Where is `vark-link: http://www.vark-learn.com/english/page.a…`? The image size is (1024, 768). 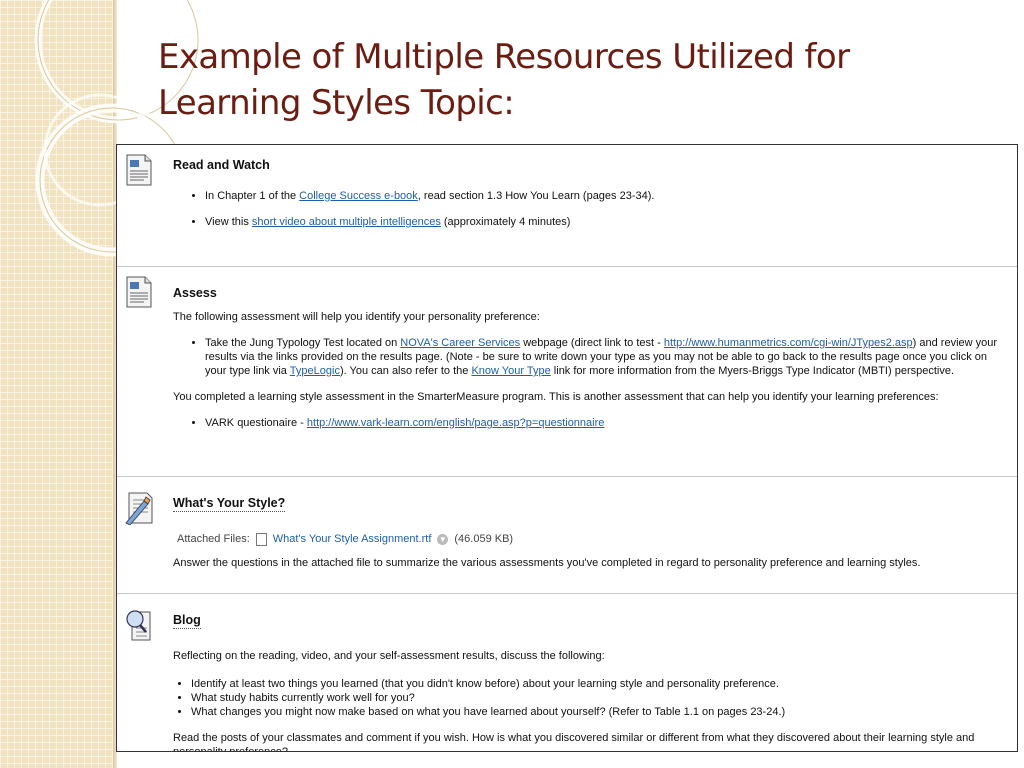
vark-link: http://www.vark-learn.com/english/page.a… is located at coordinates (455, 423).